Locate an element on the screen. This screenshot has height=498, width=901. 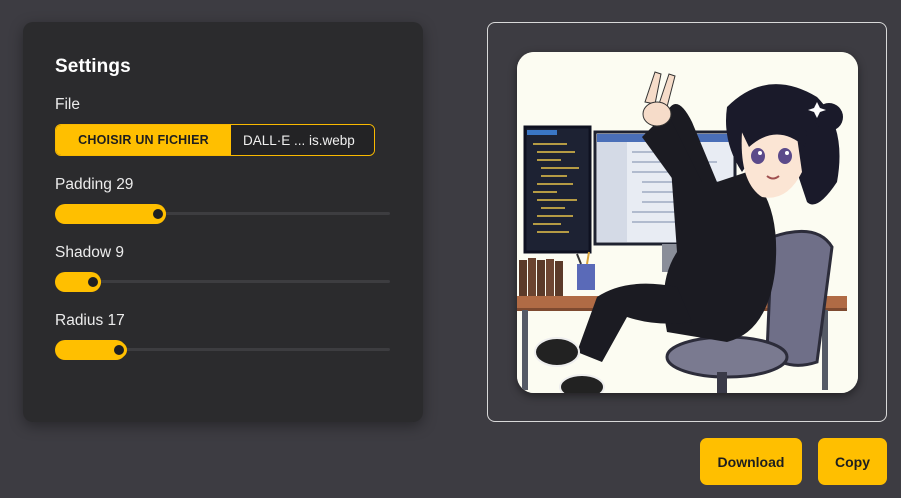
copy-button: Copy is located at coordinates (852, 461).